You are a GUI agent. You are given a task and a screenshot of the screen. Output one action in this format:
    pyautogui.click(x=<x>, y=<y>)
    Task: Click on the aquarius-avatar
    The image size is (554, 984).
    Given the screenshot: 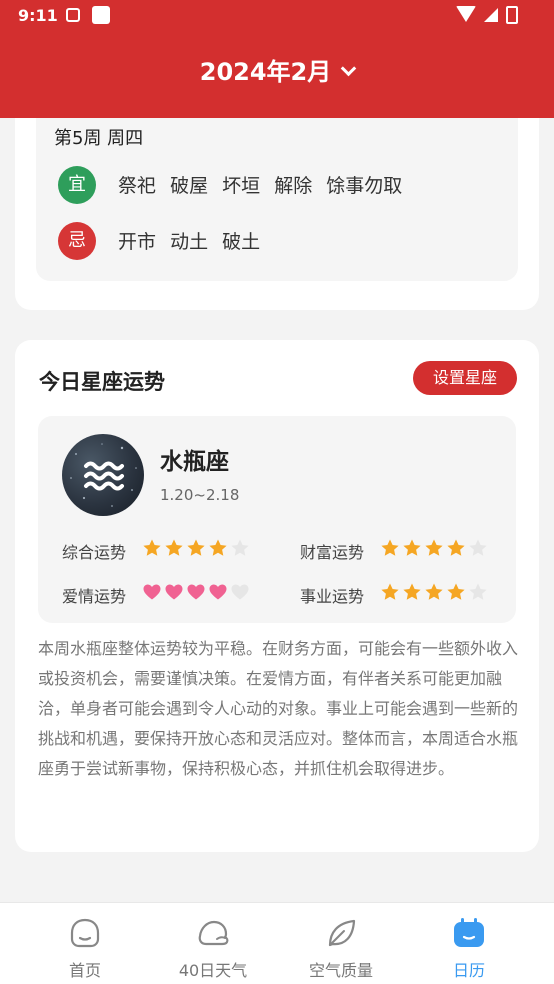 What is the action you would take?
    pyautogui.click(x=103, y=475)
    